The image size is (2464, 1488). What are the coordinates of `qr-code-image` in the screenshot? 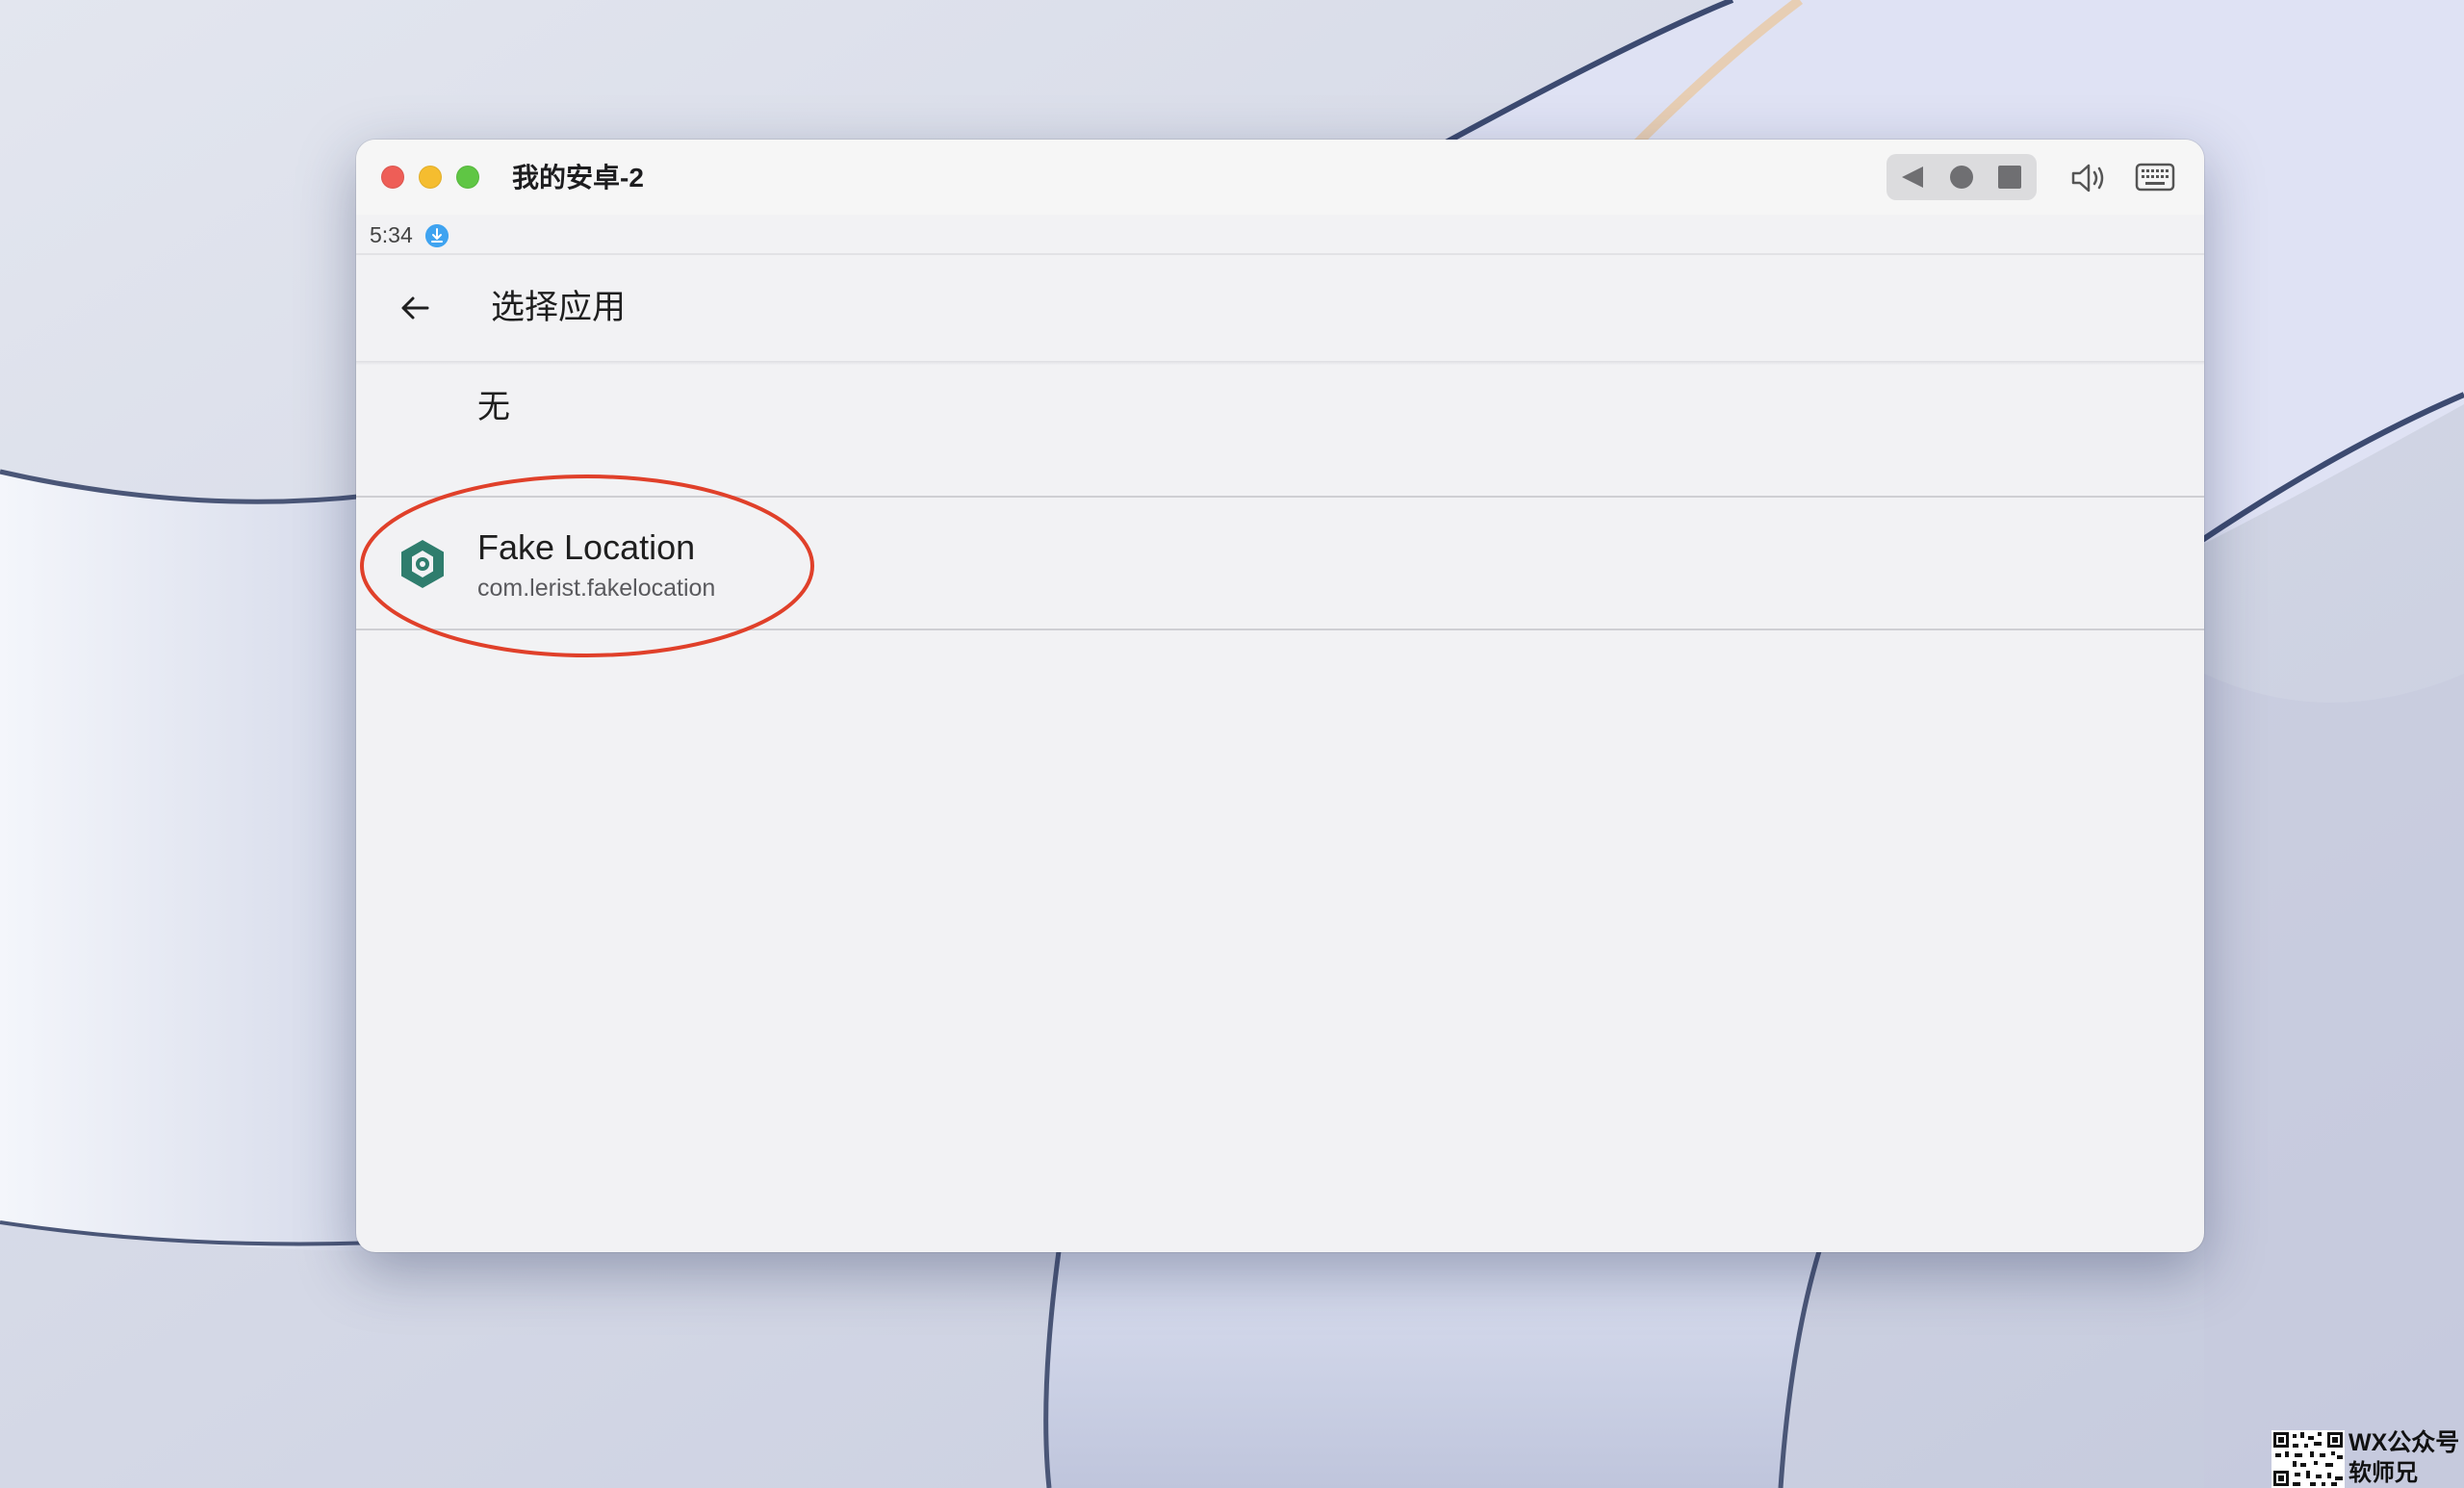 It's located at (2308, 1459).